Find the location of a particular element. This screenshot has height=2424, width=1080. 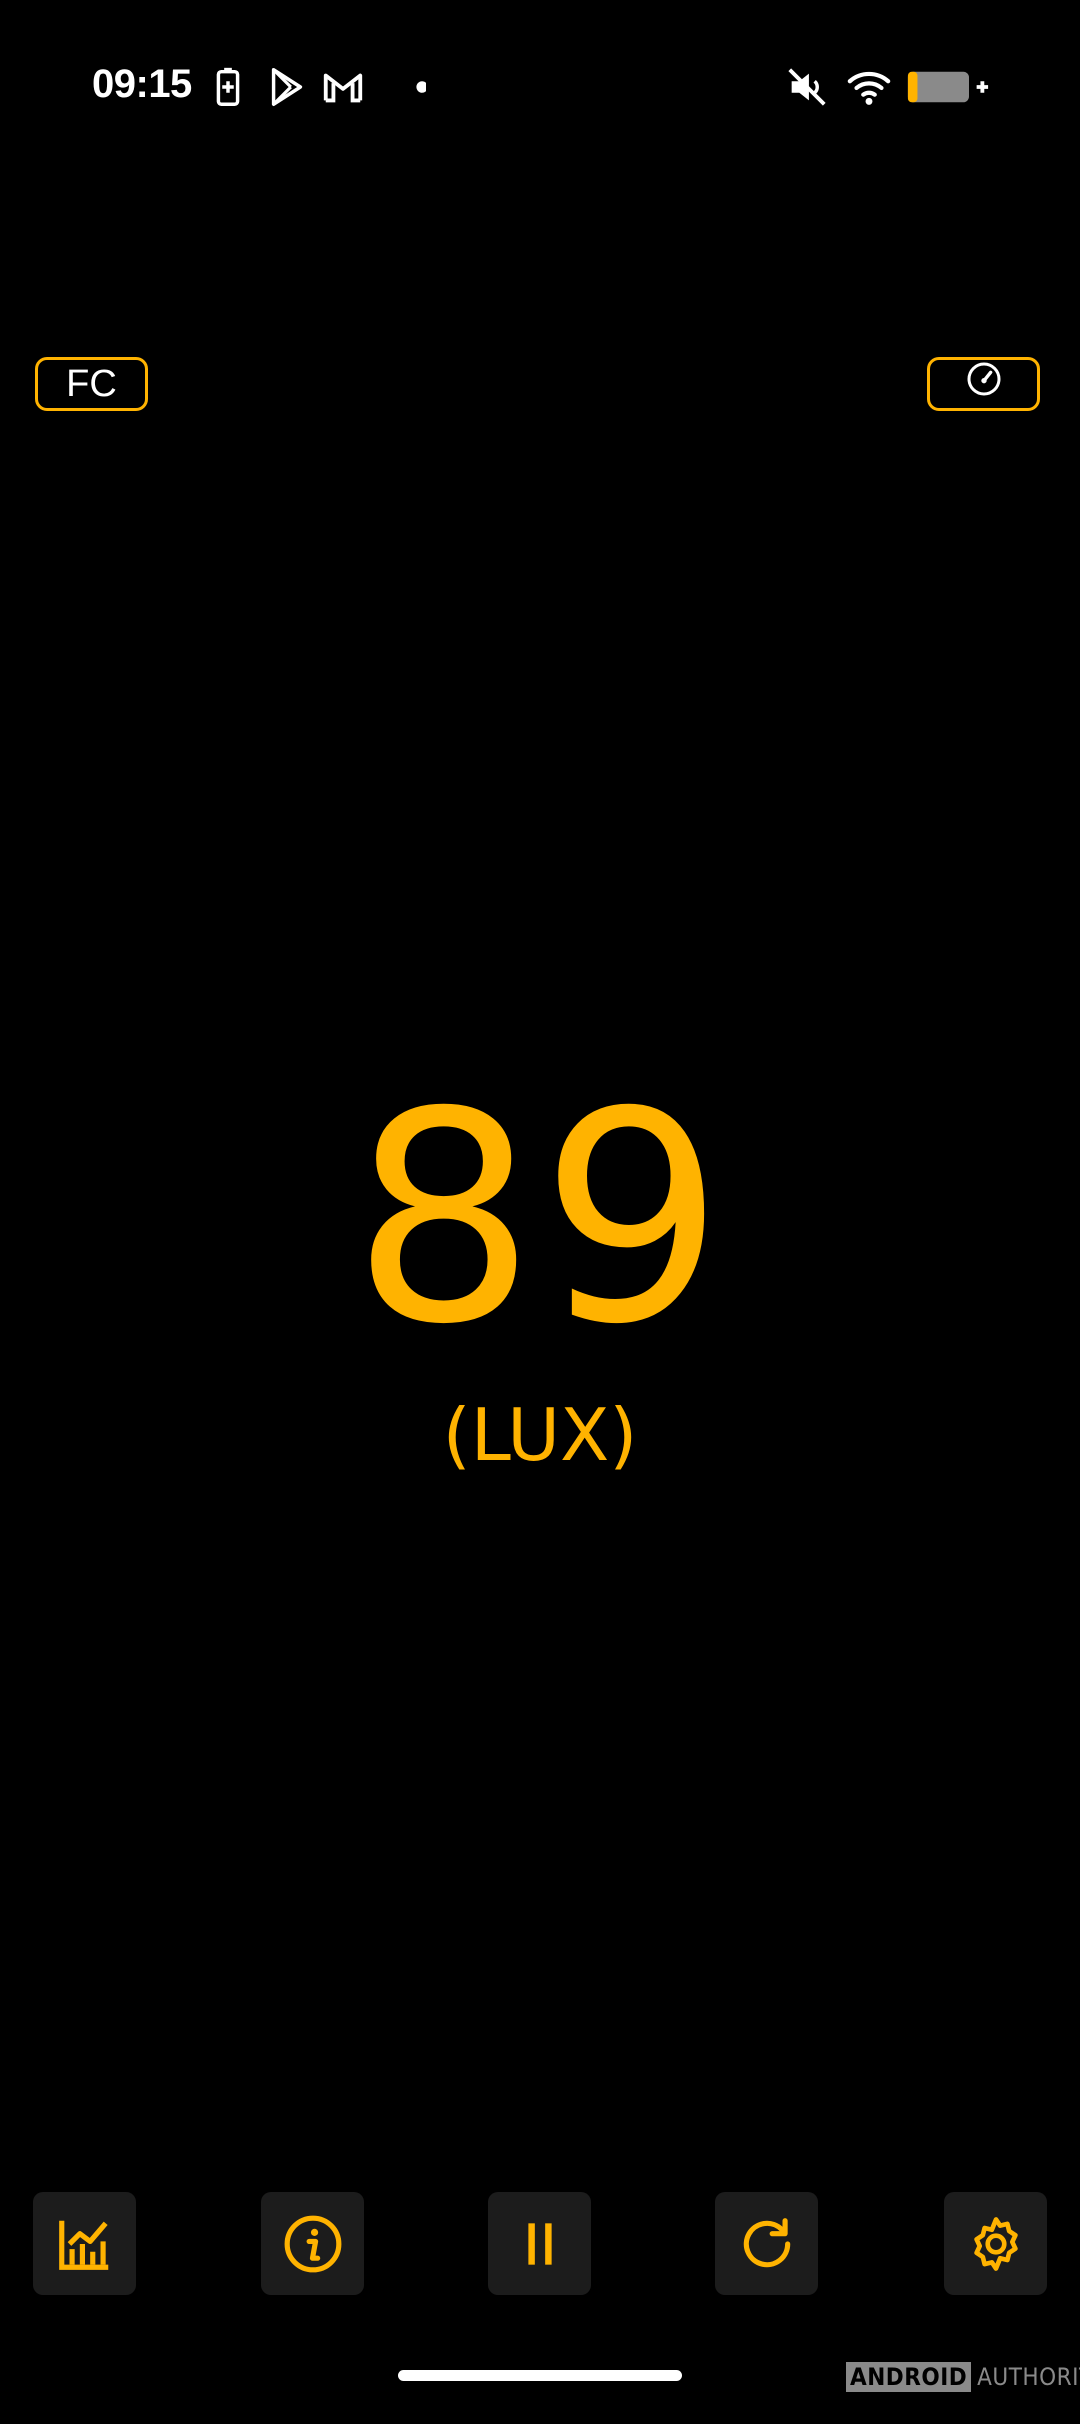

gmail-icon is located at coordinates (343, 87).